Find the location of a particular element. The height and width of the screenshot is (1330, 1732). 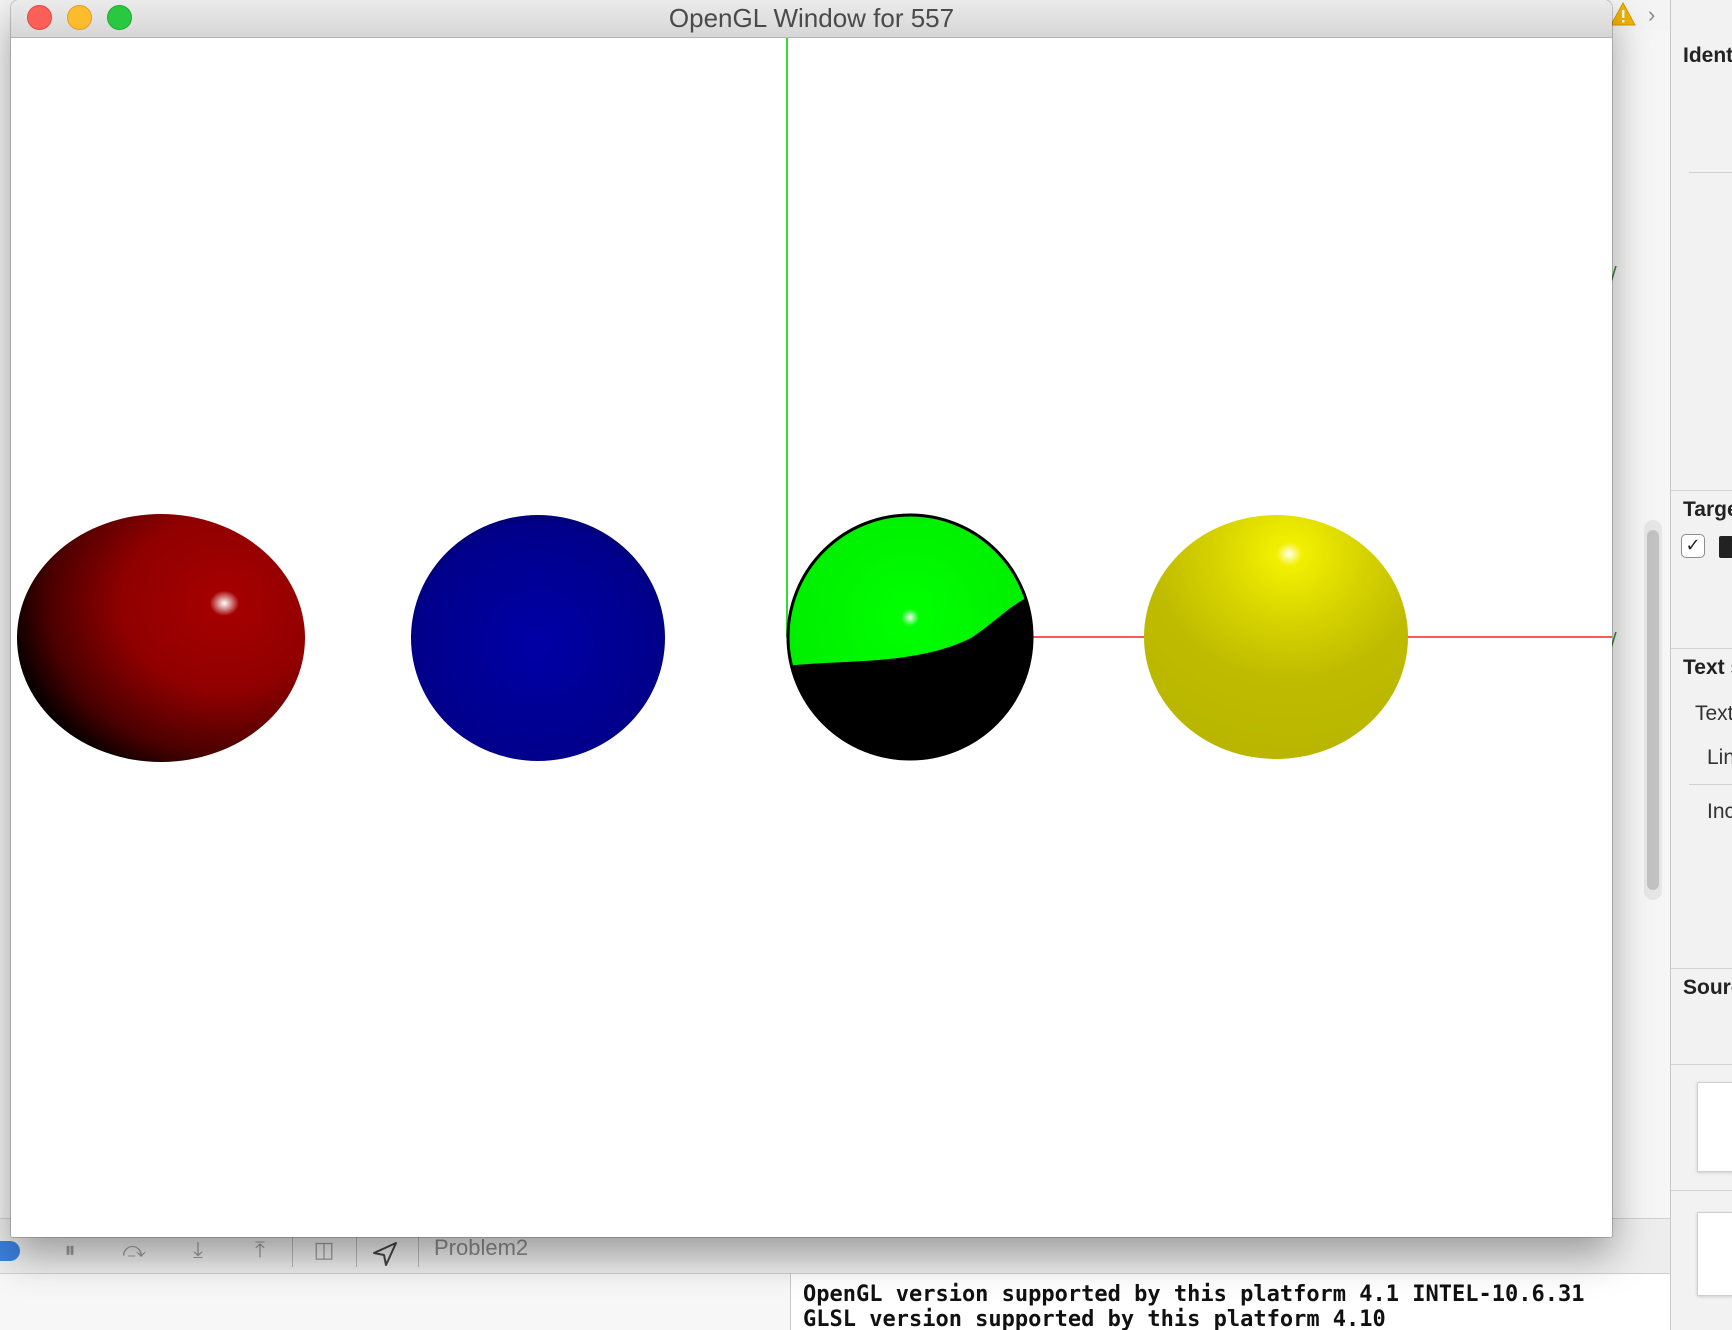

inspector-section-title: Targe is located at coordinates (1707, 509).